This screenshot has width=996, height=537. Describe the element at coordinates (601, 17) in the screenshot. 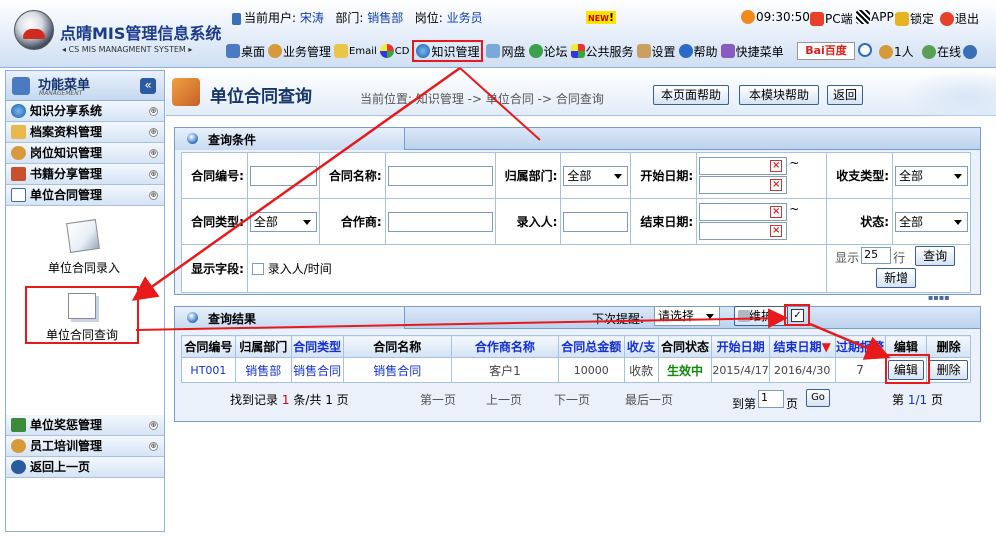

I see `new-badge: NEW!` at that location.